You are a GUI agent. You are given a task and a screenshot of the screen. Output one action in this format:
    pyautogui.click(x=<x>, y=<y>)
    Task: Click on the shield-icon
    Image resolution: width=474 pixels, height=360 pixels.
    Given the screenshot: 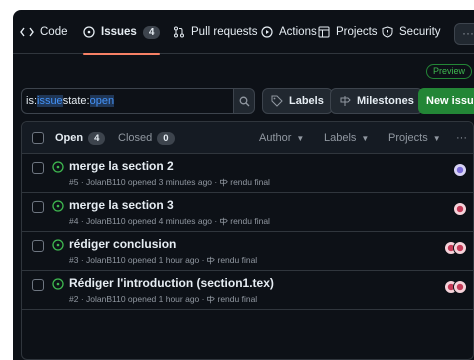 What is the action you would take?
    pyautogui.click(x=387, y=32)
    